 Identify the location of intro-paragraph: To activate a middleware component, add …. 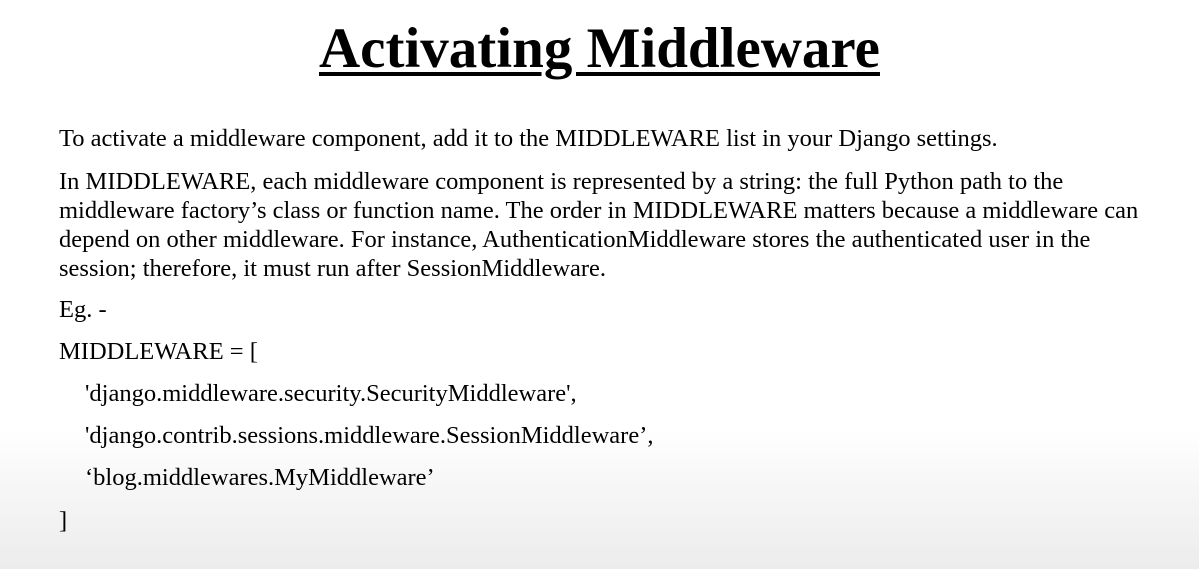
(528, 138).